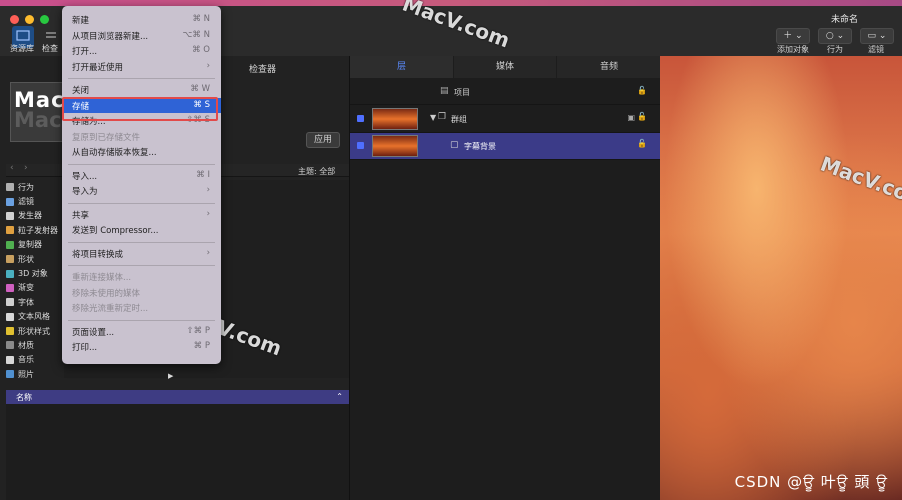 The height and width of the screenshot is (500, 902). What do you see at coordinates (170, 376) in the screenshot?
I see `play-icon: ▶` at bounding box center [170, 376].